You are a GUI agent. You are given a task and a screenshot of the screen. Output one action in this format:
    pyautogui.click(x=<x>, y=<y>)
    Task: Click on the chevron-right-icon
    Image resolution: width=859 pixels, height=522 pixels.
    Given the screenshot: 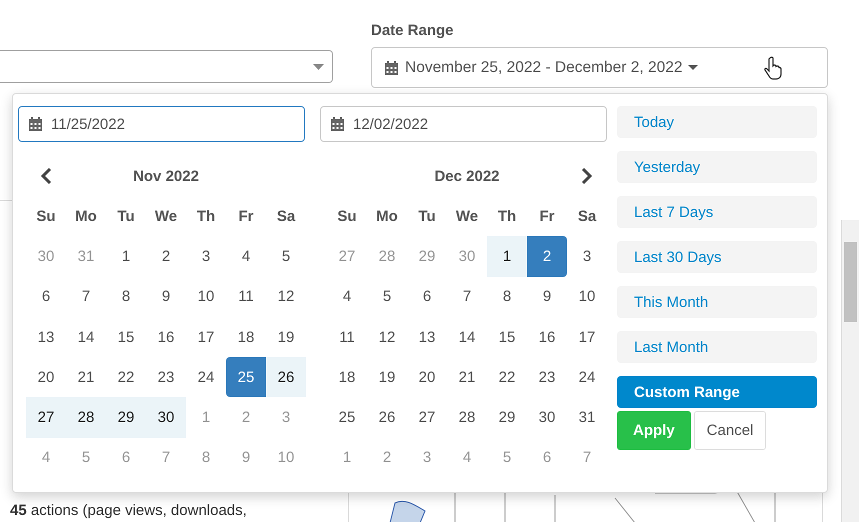 What is the action you would take?
    pyautogui.click(x=587, y=176)
    